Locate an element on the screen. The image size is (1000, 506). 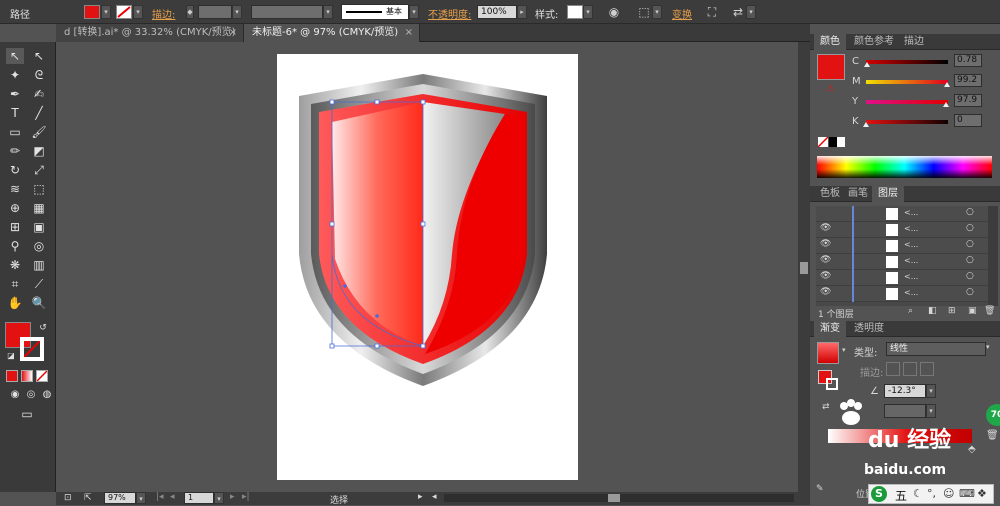
gradient-type-select: 线性 is located at coordinates (936, 349).